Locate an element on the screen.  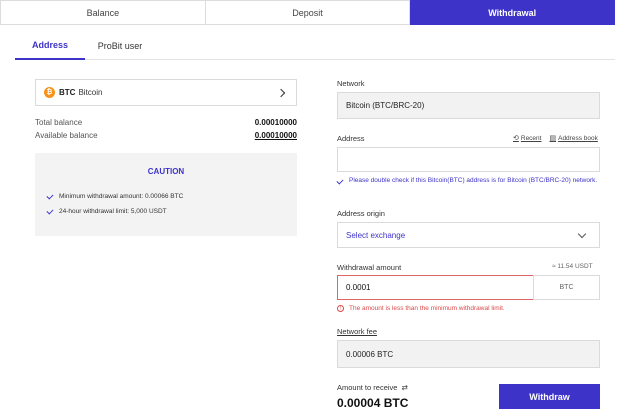
withdrawal-amount-label: Withdrawal amount is located at coordinates (369, 267).